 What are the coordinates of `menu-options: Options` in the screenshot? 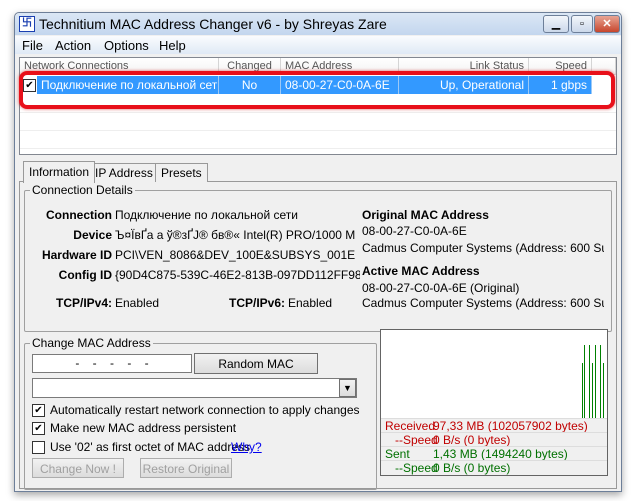 It's located at (126, 45).